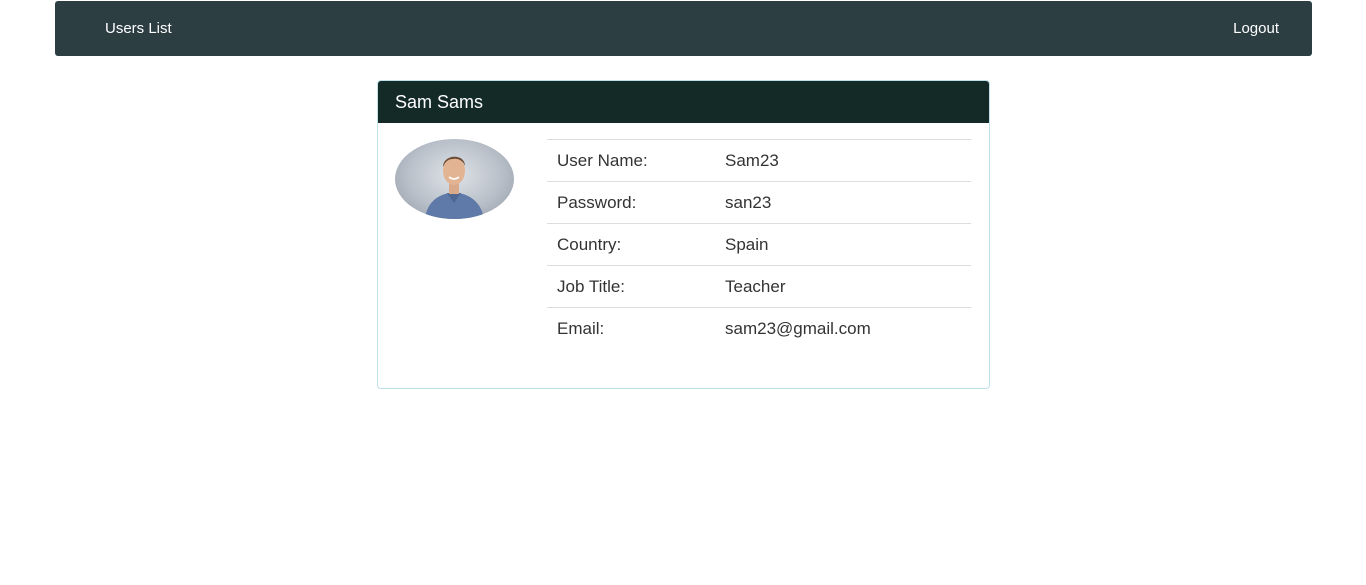 The height and width of the screenshot is (585, 1366). Describe the element at coordinates (631, 160) in the screenshot. I see `username-label: User Name:` at that location.